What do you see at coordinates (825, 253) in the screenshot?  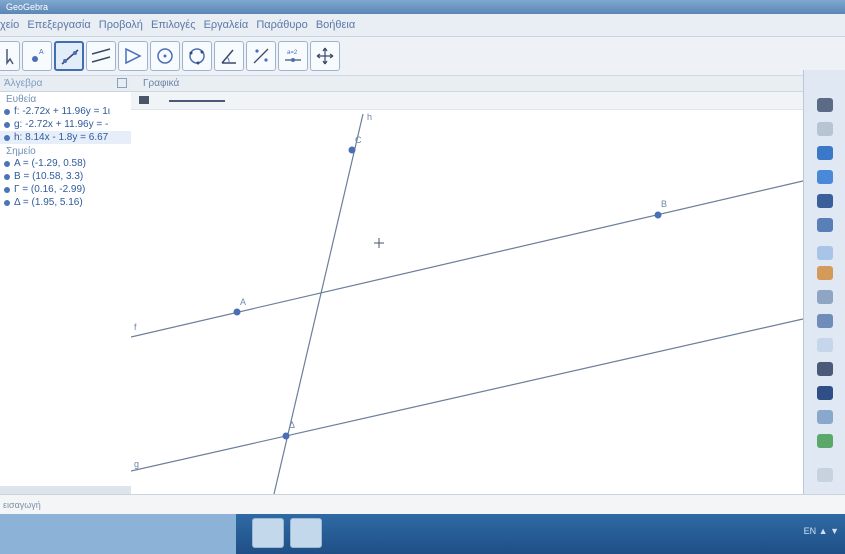 I see `shape-icon` at bounding box center [825, 253].